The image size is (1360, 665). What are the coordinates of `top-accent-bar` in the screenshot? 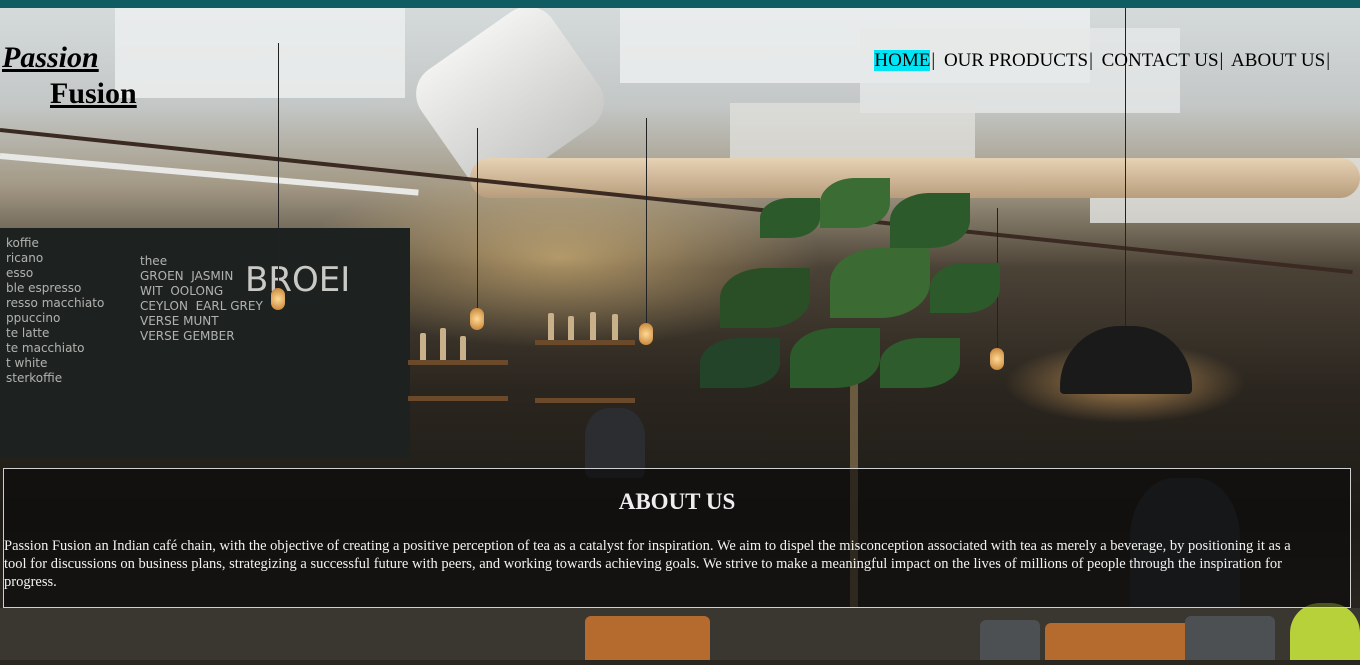 It's located at (680, 4).